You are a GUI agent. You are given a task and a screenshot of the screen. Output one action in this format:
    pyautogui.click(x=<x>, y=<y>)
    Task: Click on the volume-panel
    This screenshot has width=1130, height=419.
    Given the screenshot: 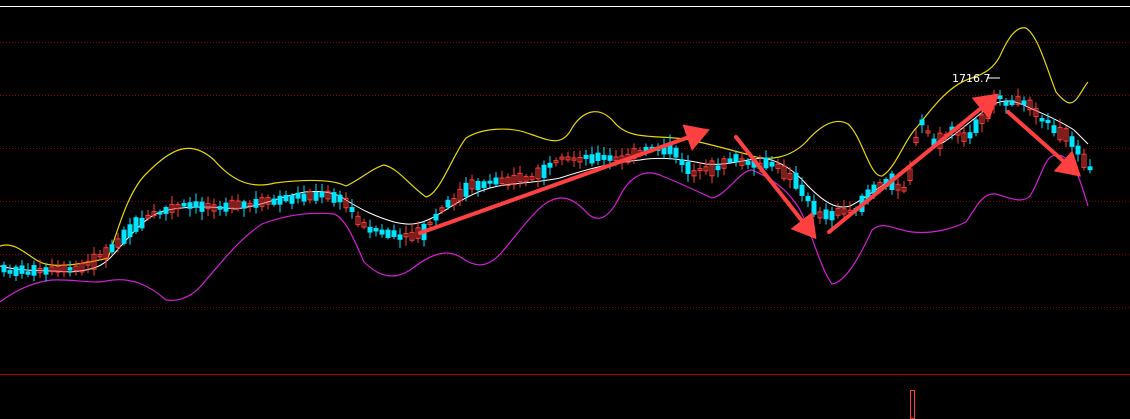 What is the action you would take?
    pyautogui.click(x=912, y=404)
    